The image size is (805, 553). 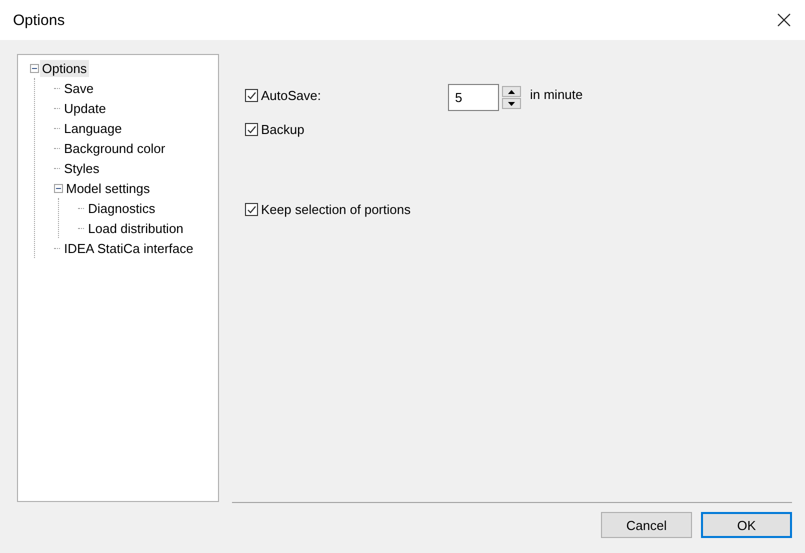 I want to click on window-title: Options, so click(x=39, y=20).